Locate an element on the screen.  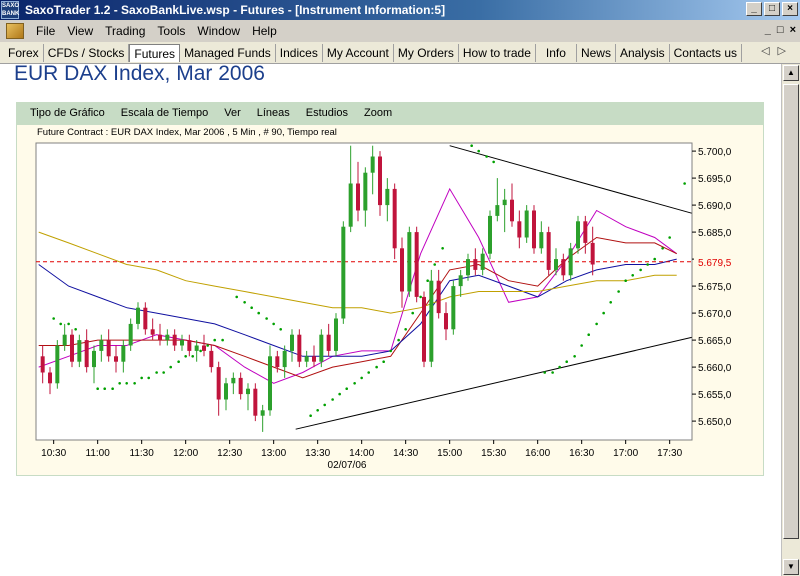
menu-tools: Tools is located at coordinates (171, 31).